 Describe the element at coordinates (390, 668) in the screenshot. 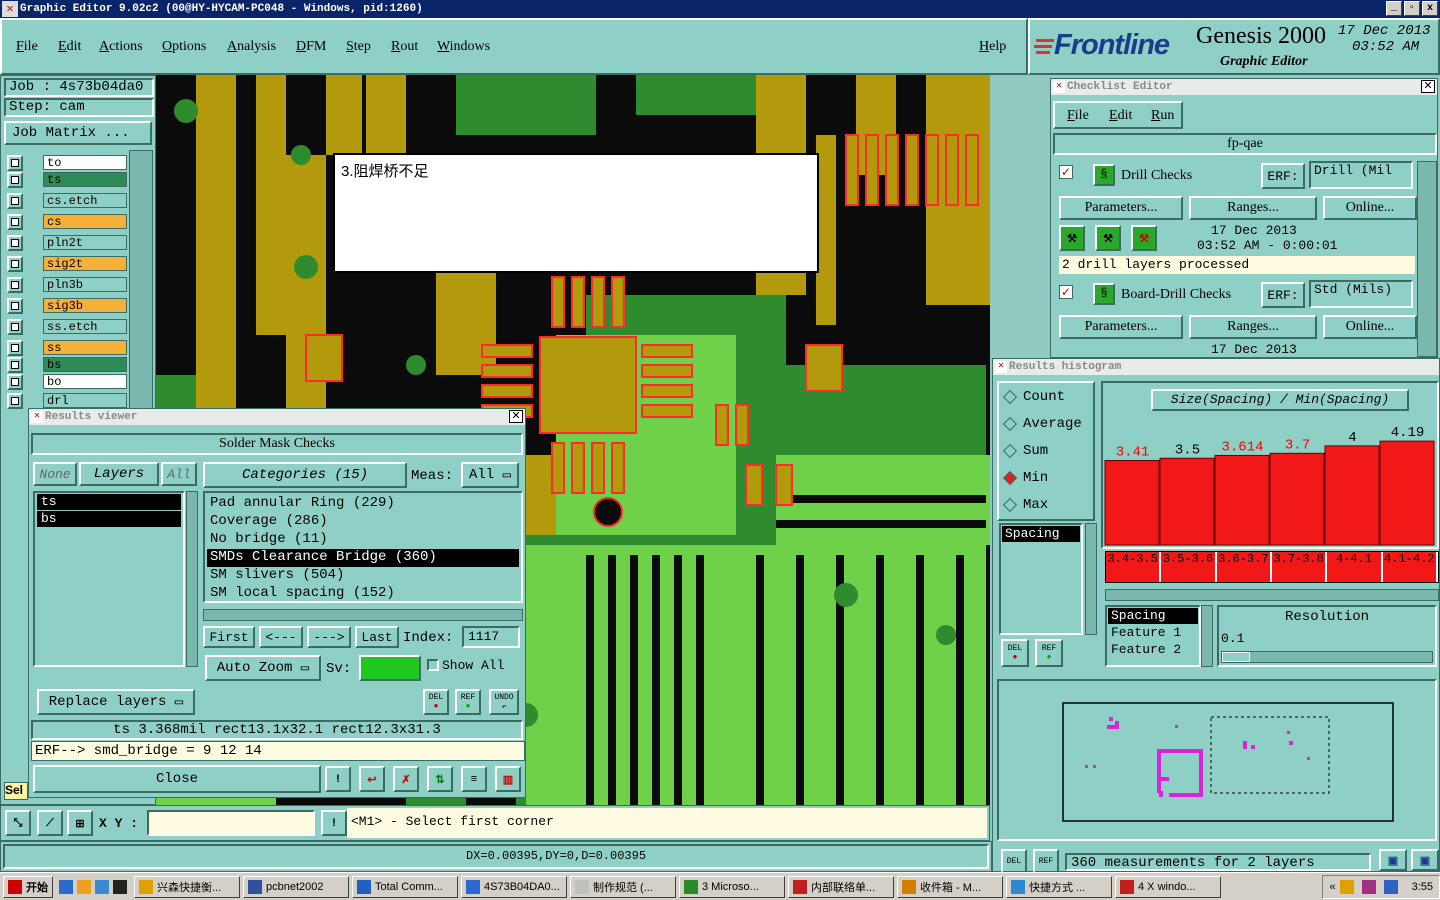

I see `sv-color-dropdown` at that location.